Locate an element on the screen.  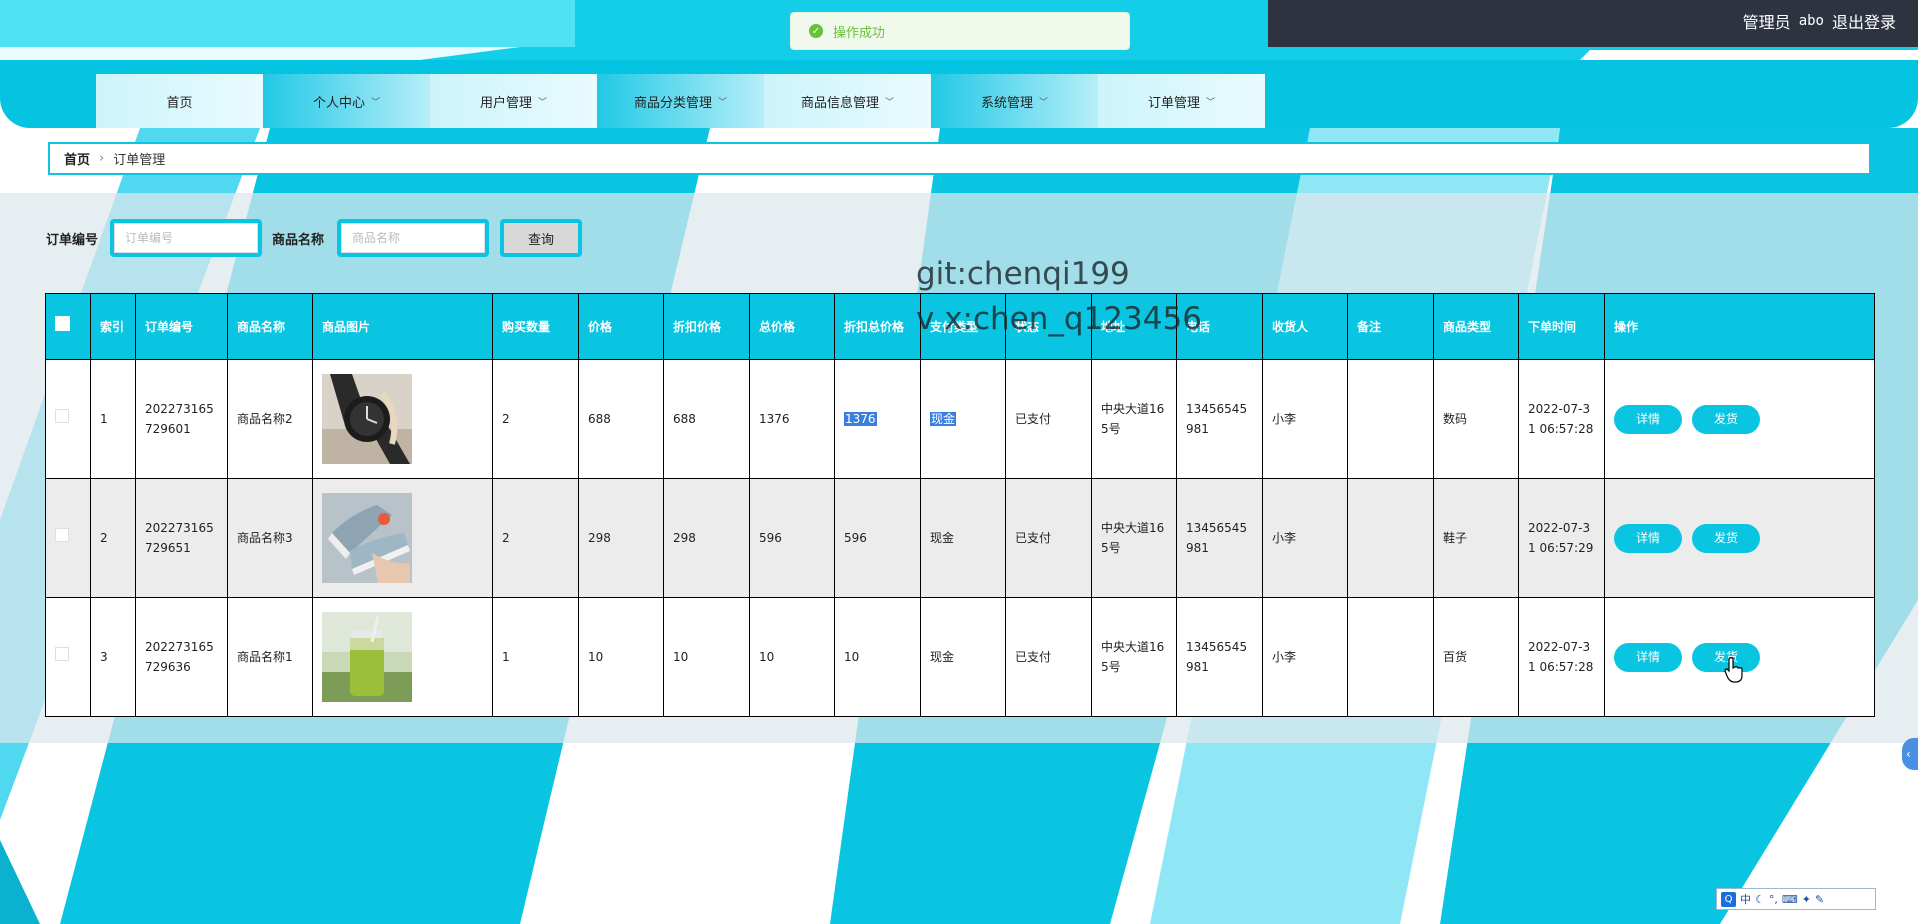
chevron-left-icon: ‹ is located at coordinates (1908, 754).